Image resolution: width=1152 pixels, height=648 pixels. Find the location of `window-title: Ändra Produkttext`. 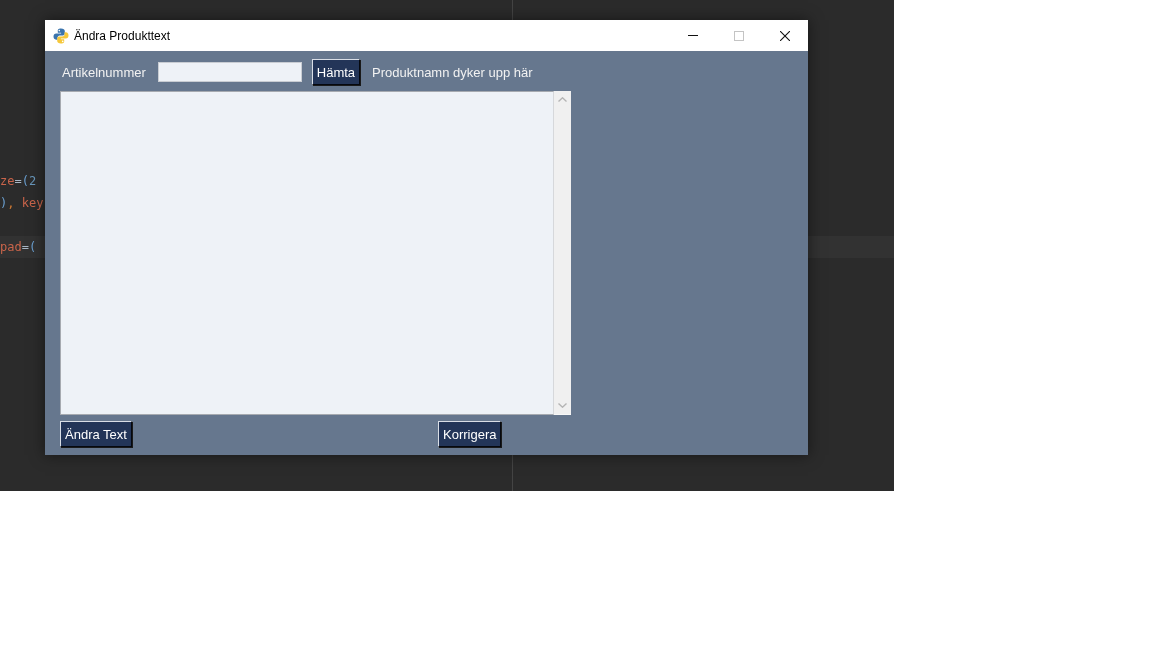

window-title: Ändra Produkttext is located at coordinates (122, 35).